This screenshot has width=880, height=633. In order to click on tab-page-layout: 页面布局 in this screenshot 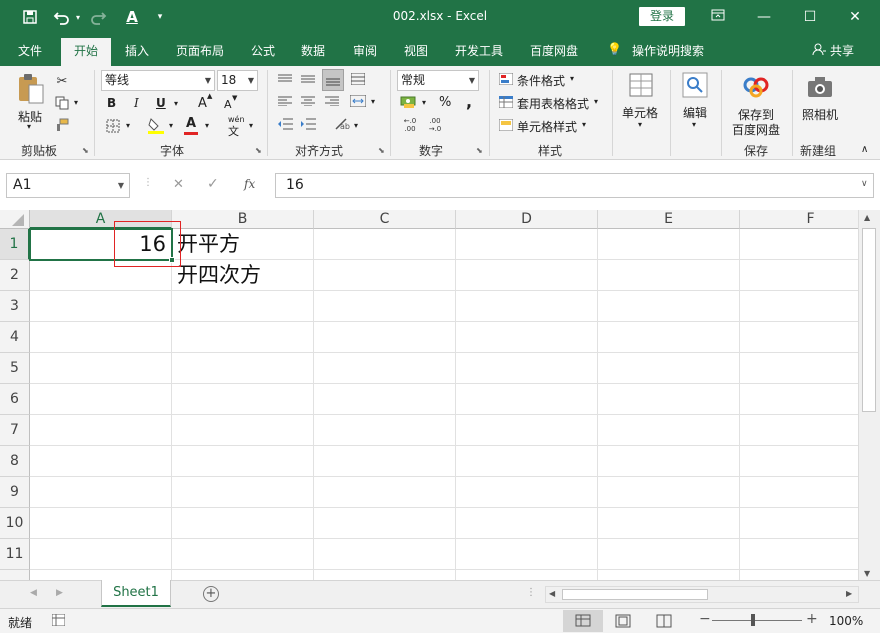, I will do `click(200, 50)`.